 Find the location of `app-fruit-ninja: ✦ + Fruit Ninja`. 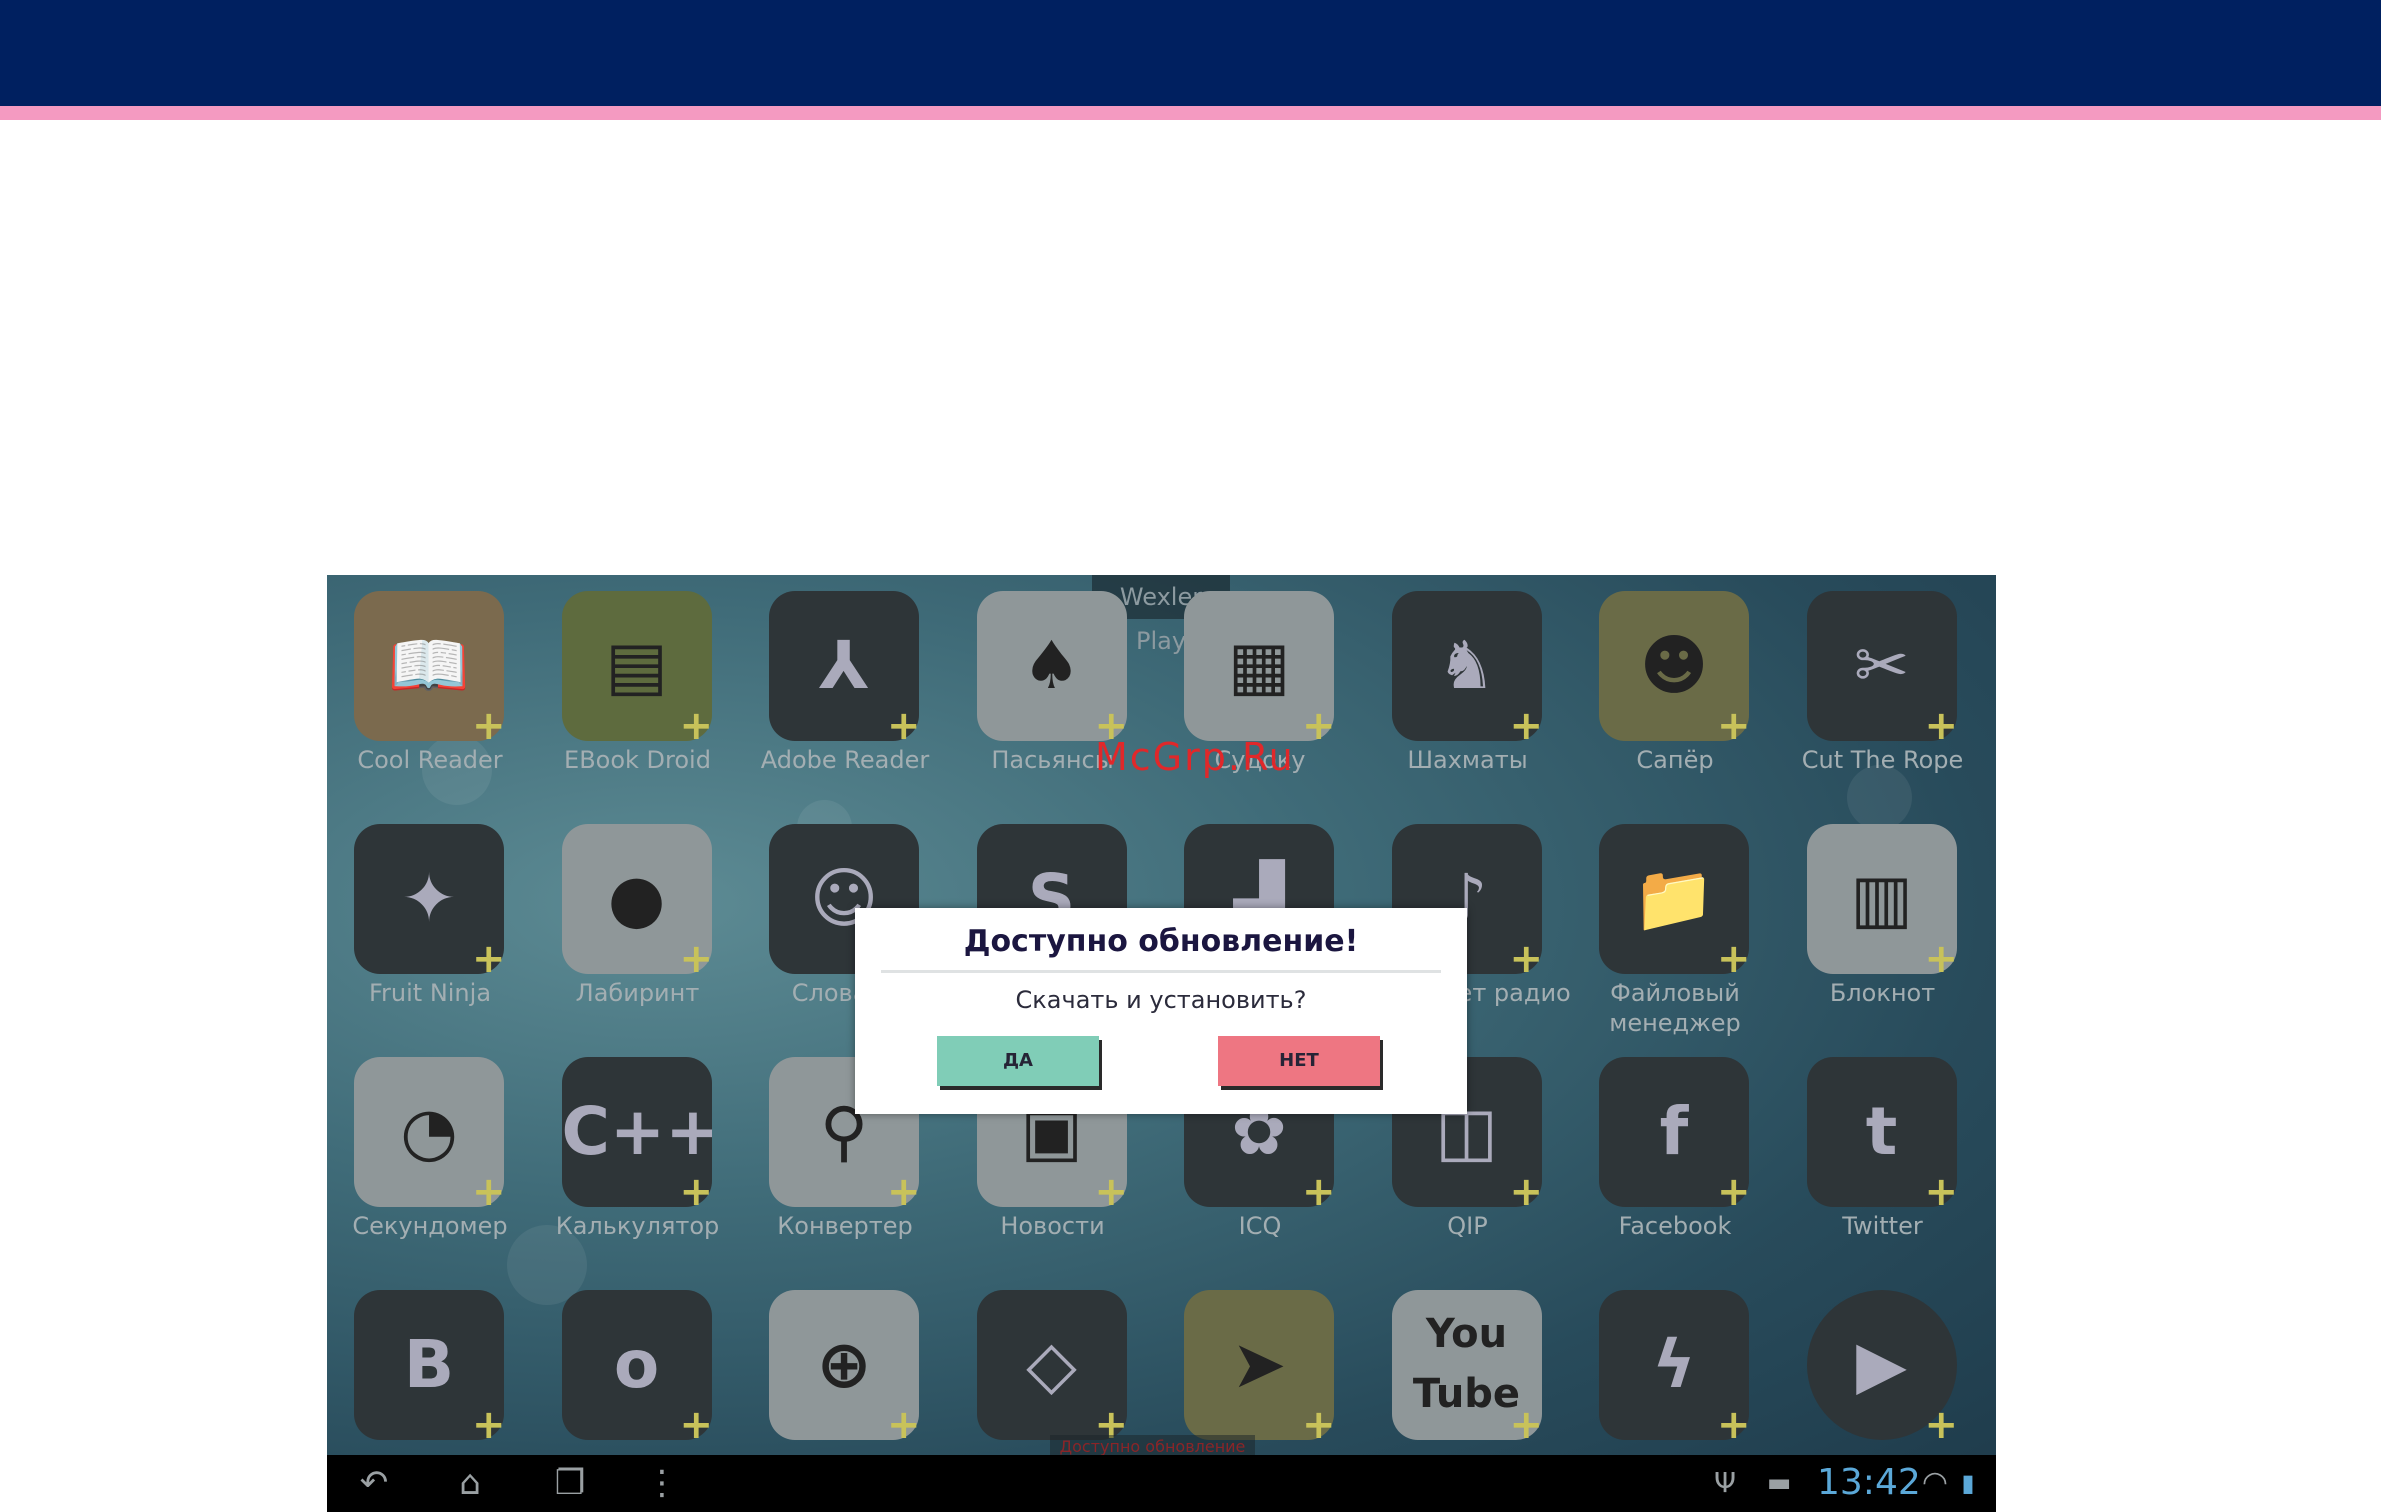

app-fruit-ninja: ✦ + Fruit Ninja is located at coordinates (416, 903).